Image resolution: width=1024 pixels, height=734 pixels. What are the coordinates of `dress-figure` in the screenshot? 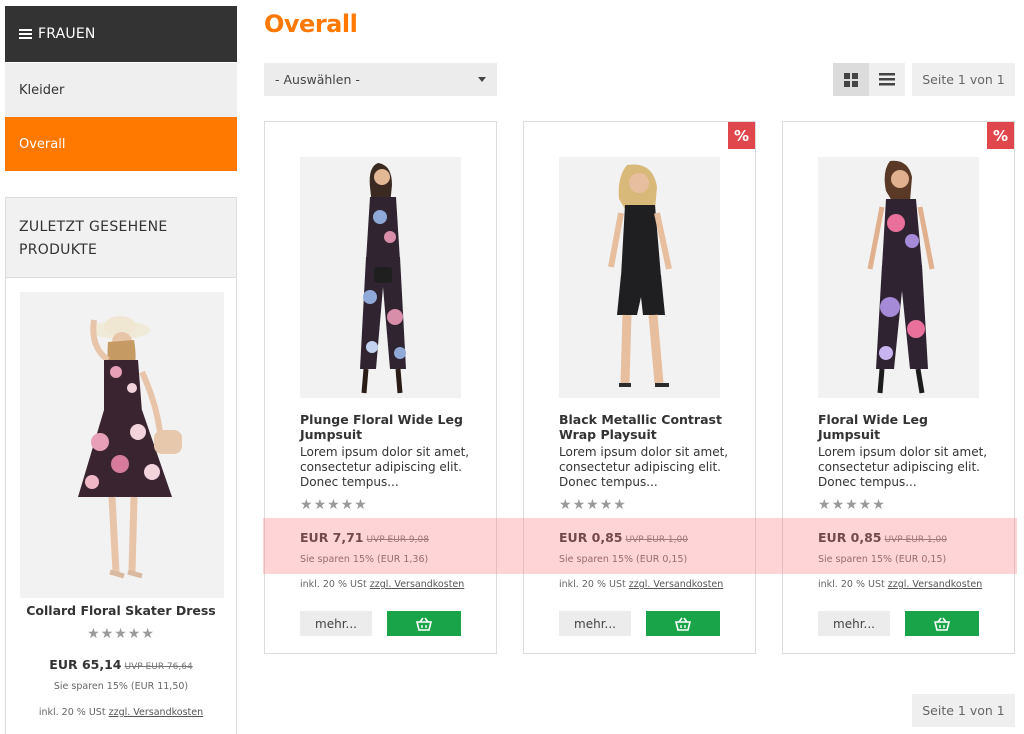 It's located at (122, 445).